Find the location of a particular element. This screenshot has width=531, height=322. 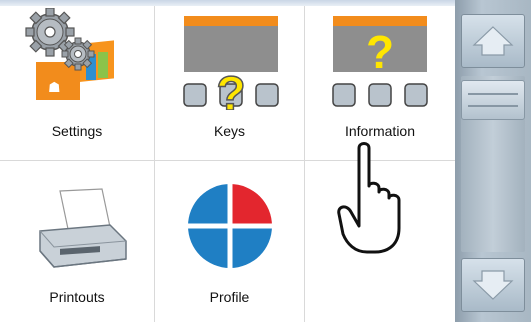

display-help-icon: ? is located at coordinates (380, 61).